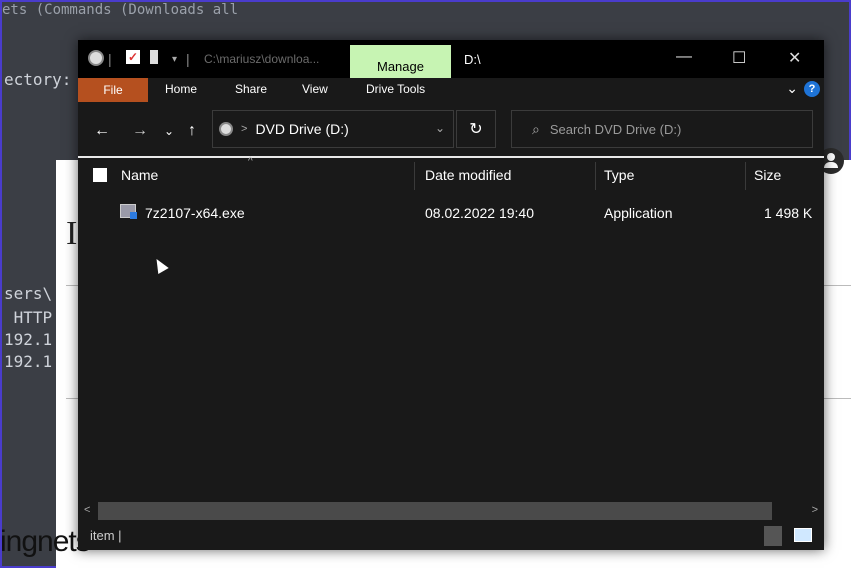 The image size is (851, 568). I want to click on search-input: ⌕ Search DVD Drive (D:), so click(662, 129).